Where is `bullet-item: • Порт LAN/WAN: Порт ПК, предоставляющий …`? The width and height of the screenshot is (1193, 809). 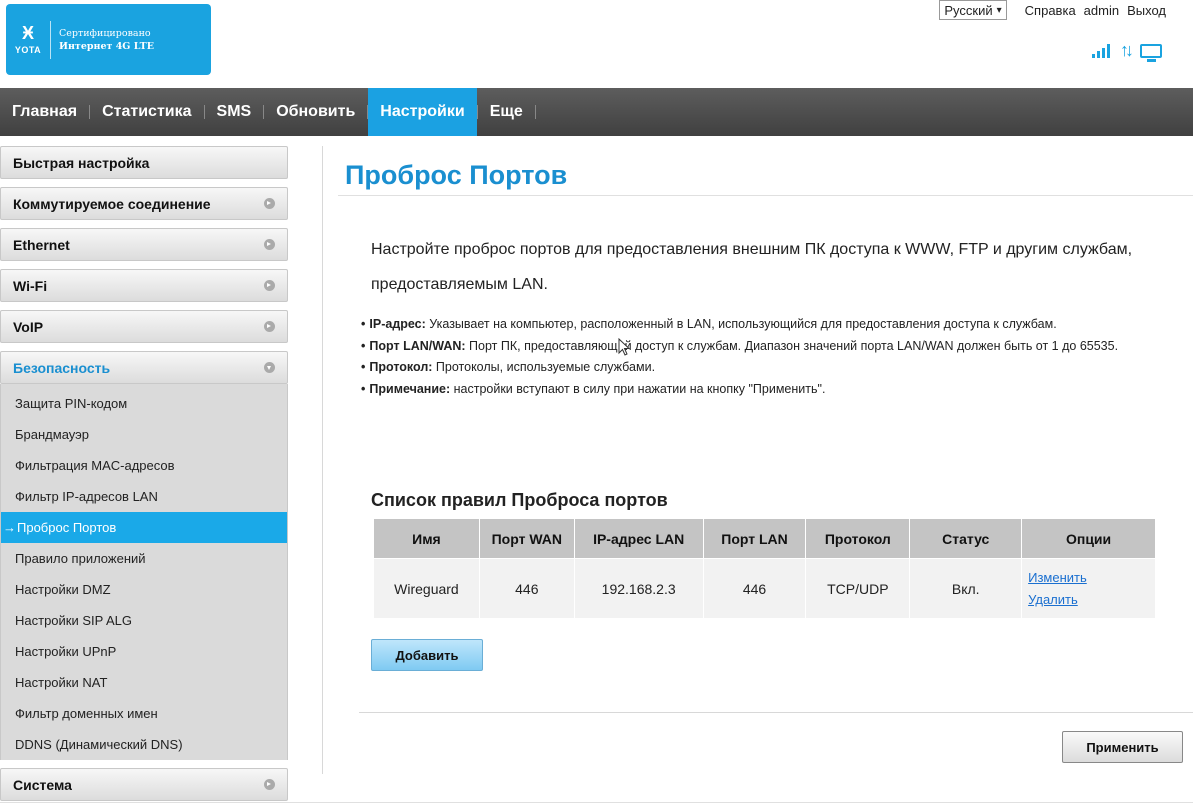
bullet-item: • Порт LAN/WAN: Порт ПК, предоставляющий … is located at coordinates (740, 345).